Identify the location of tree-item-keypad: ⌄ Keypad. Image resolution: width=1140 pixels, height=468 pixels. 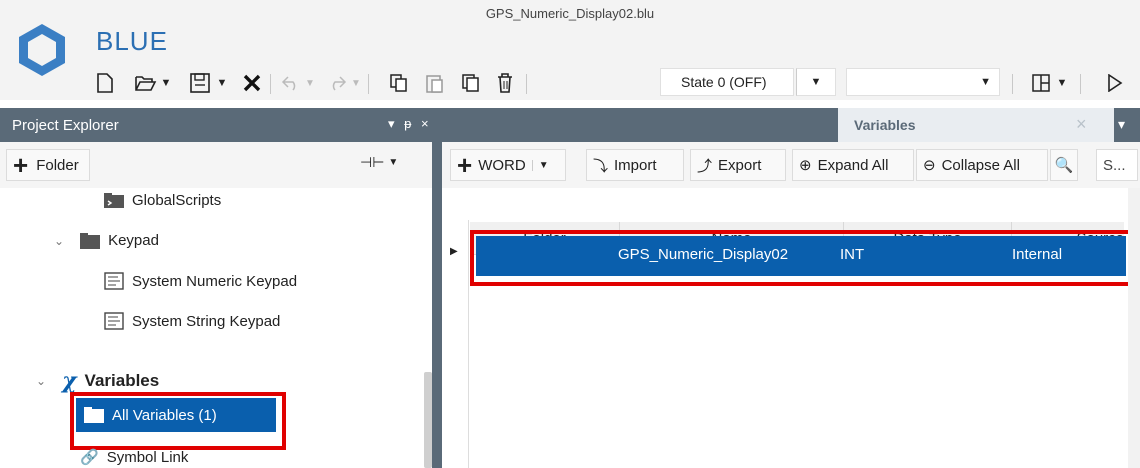
(106, 240).